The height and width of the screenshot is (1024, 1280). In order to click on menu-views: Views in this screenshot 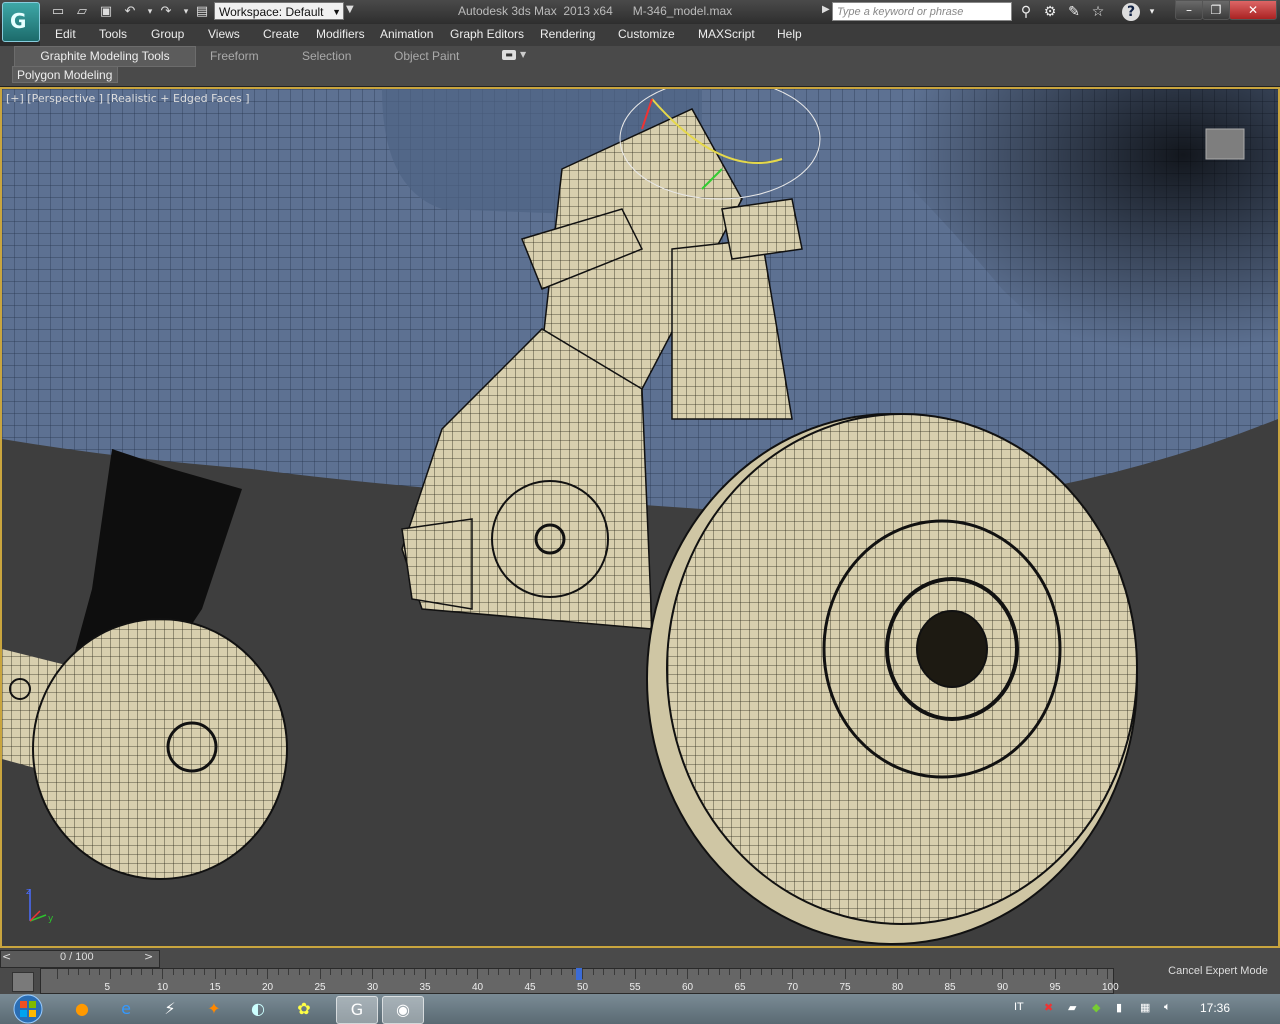, I will do `click(224, 34)`.